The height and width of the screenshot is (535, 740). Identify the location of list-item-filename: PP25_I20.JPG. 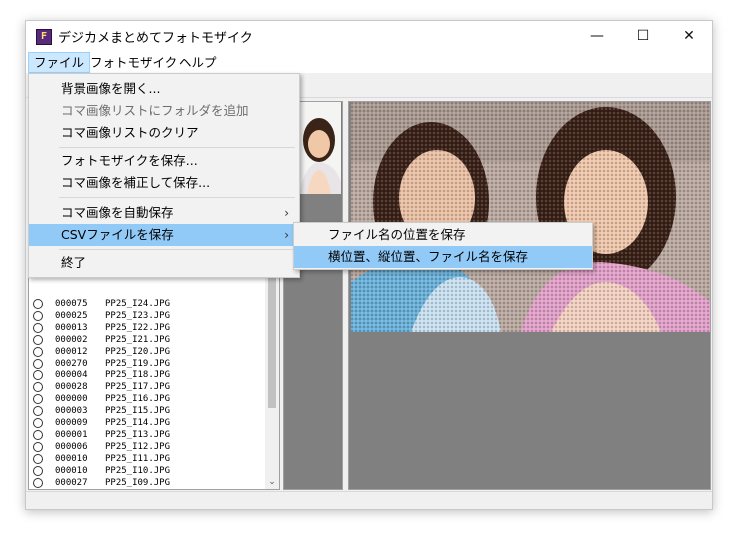
(138, 351).